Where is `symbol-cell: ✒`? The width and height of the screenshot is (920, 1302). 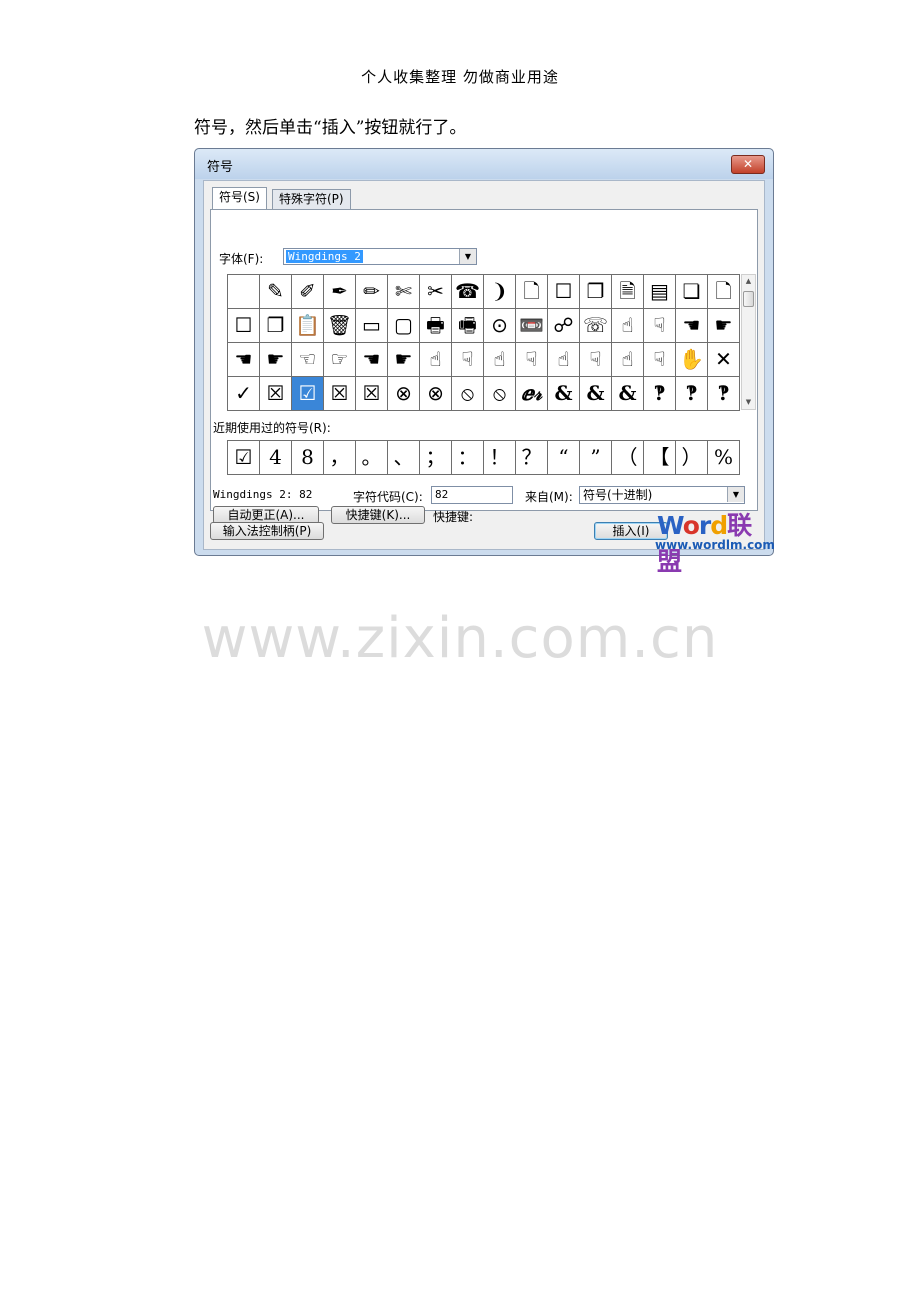 symbol-cell: ✒ is located at coordinates (340, 292).